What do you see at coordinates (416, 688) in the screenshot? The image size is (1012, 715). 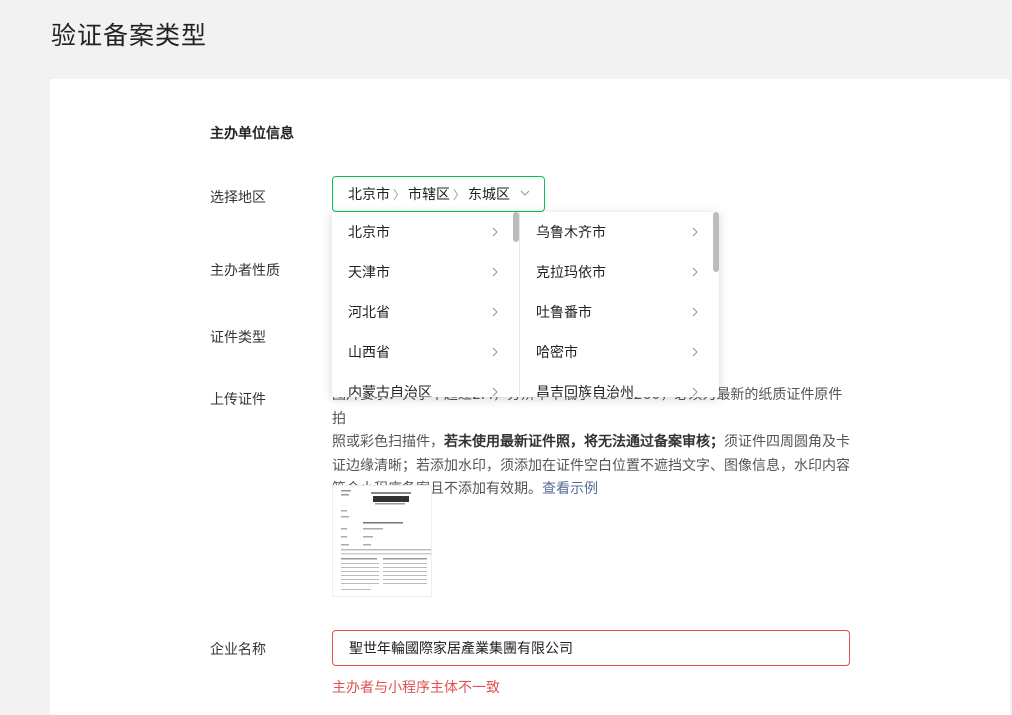 I see `company-name-error: 主办者与小程序主体不一致` at bounding box center [416, 688].